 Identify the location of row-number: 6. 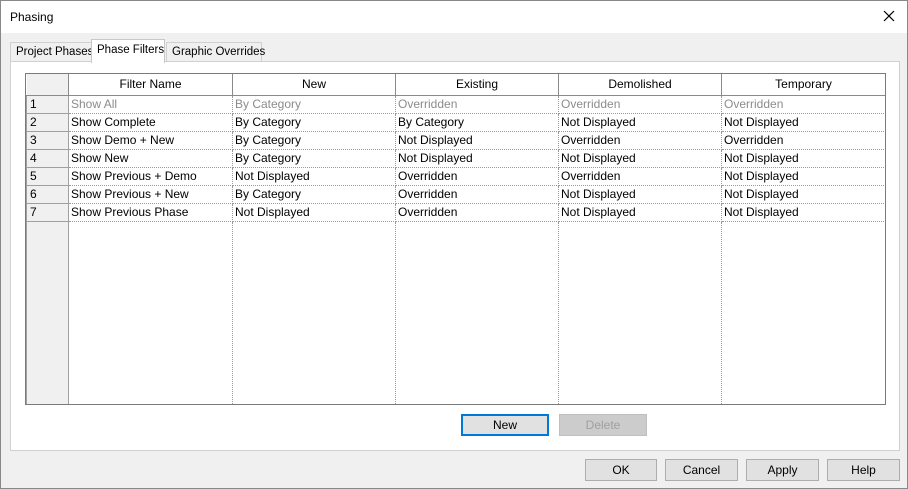
(47, 194).